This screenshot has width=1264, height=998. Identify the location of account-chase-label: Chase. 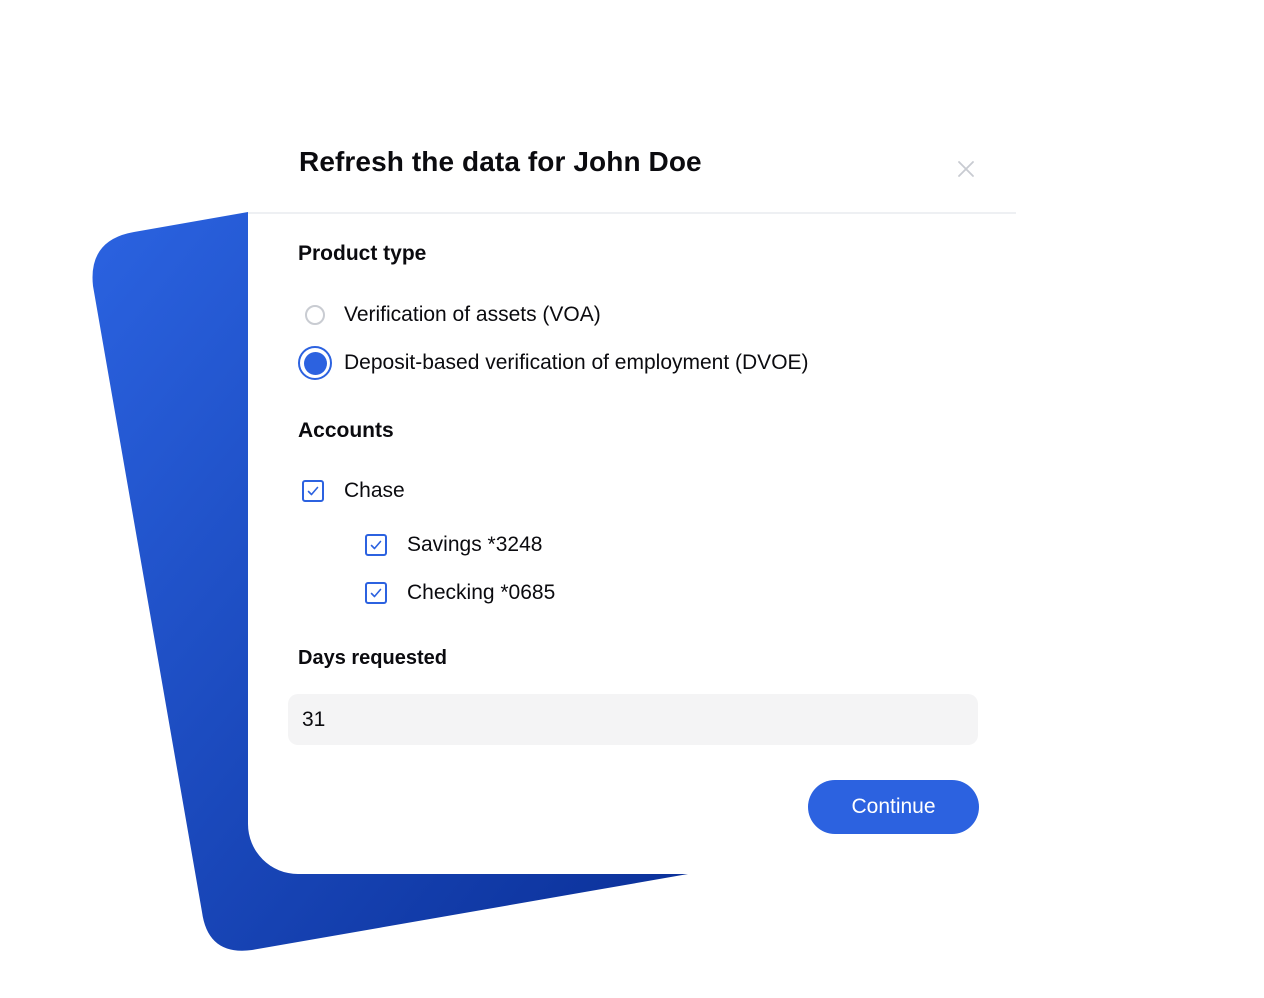
(374, 490).